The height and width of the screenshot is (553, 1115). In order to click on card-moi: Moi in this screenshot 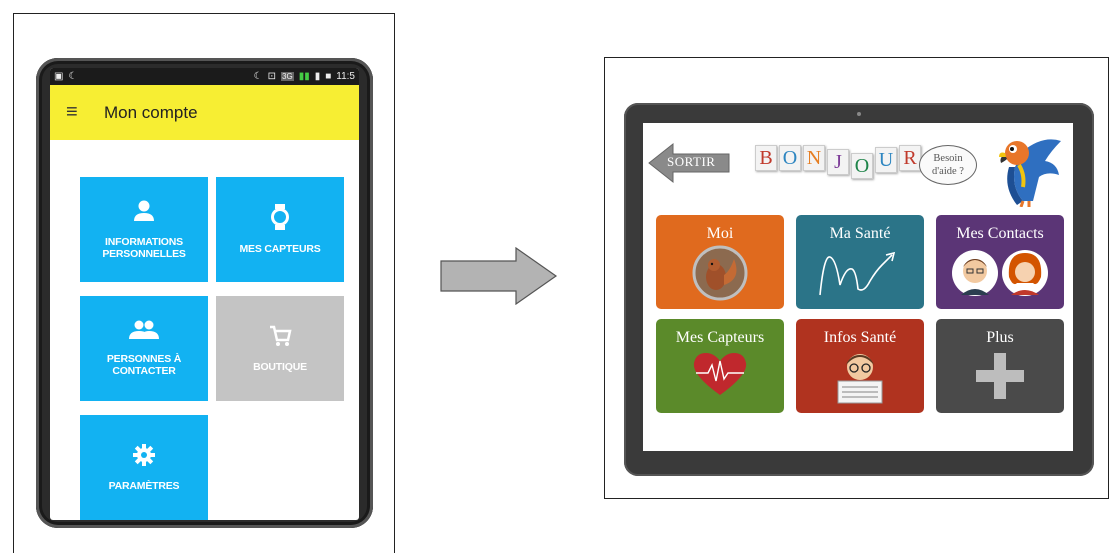, I will do `click(720, 262)`.